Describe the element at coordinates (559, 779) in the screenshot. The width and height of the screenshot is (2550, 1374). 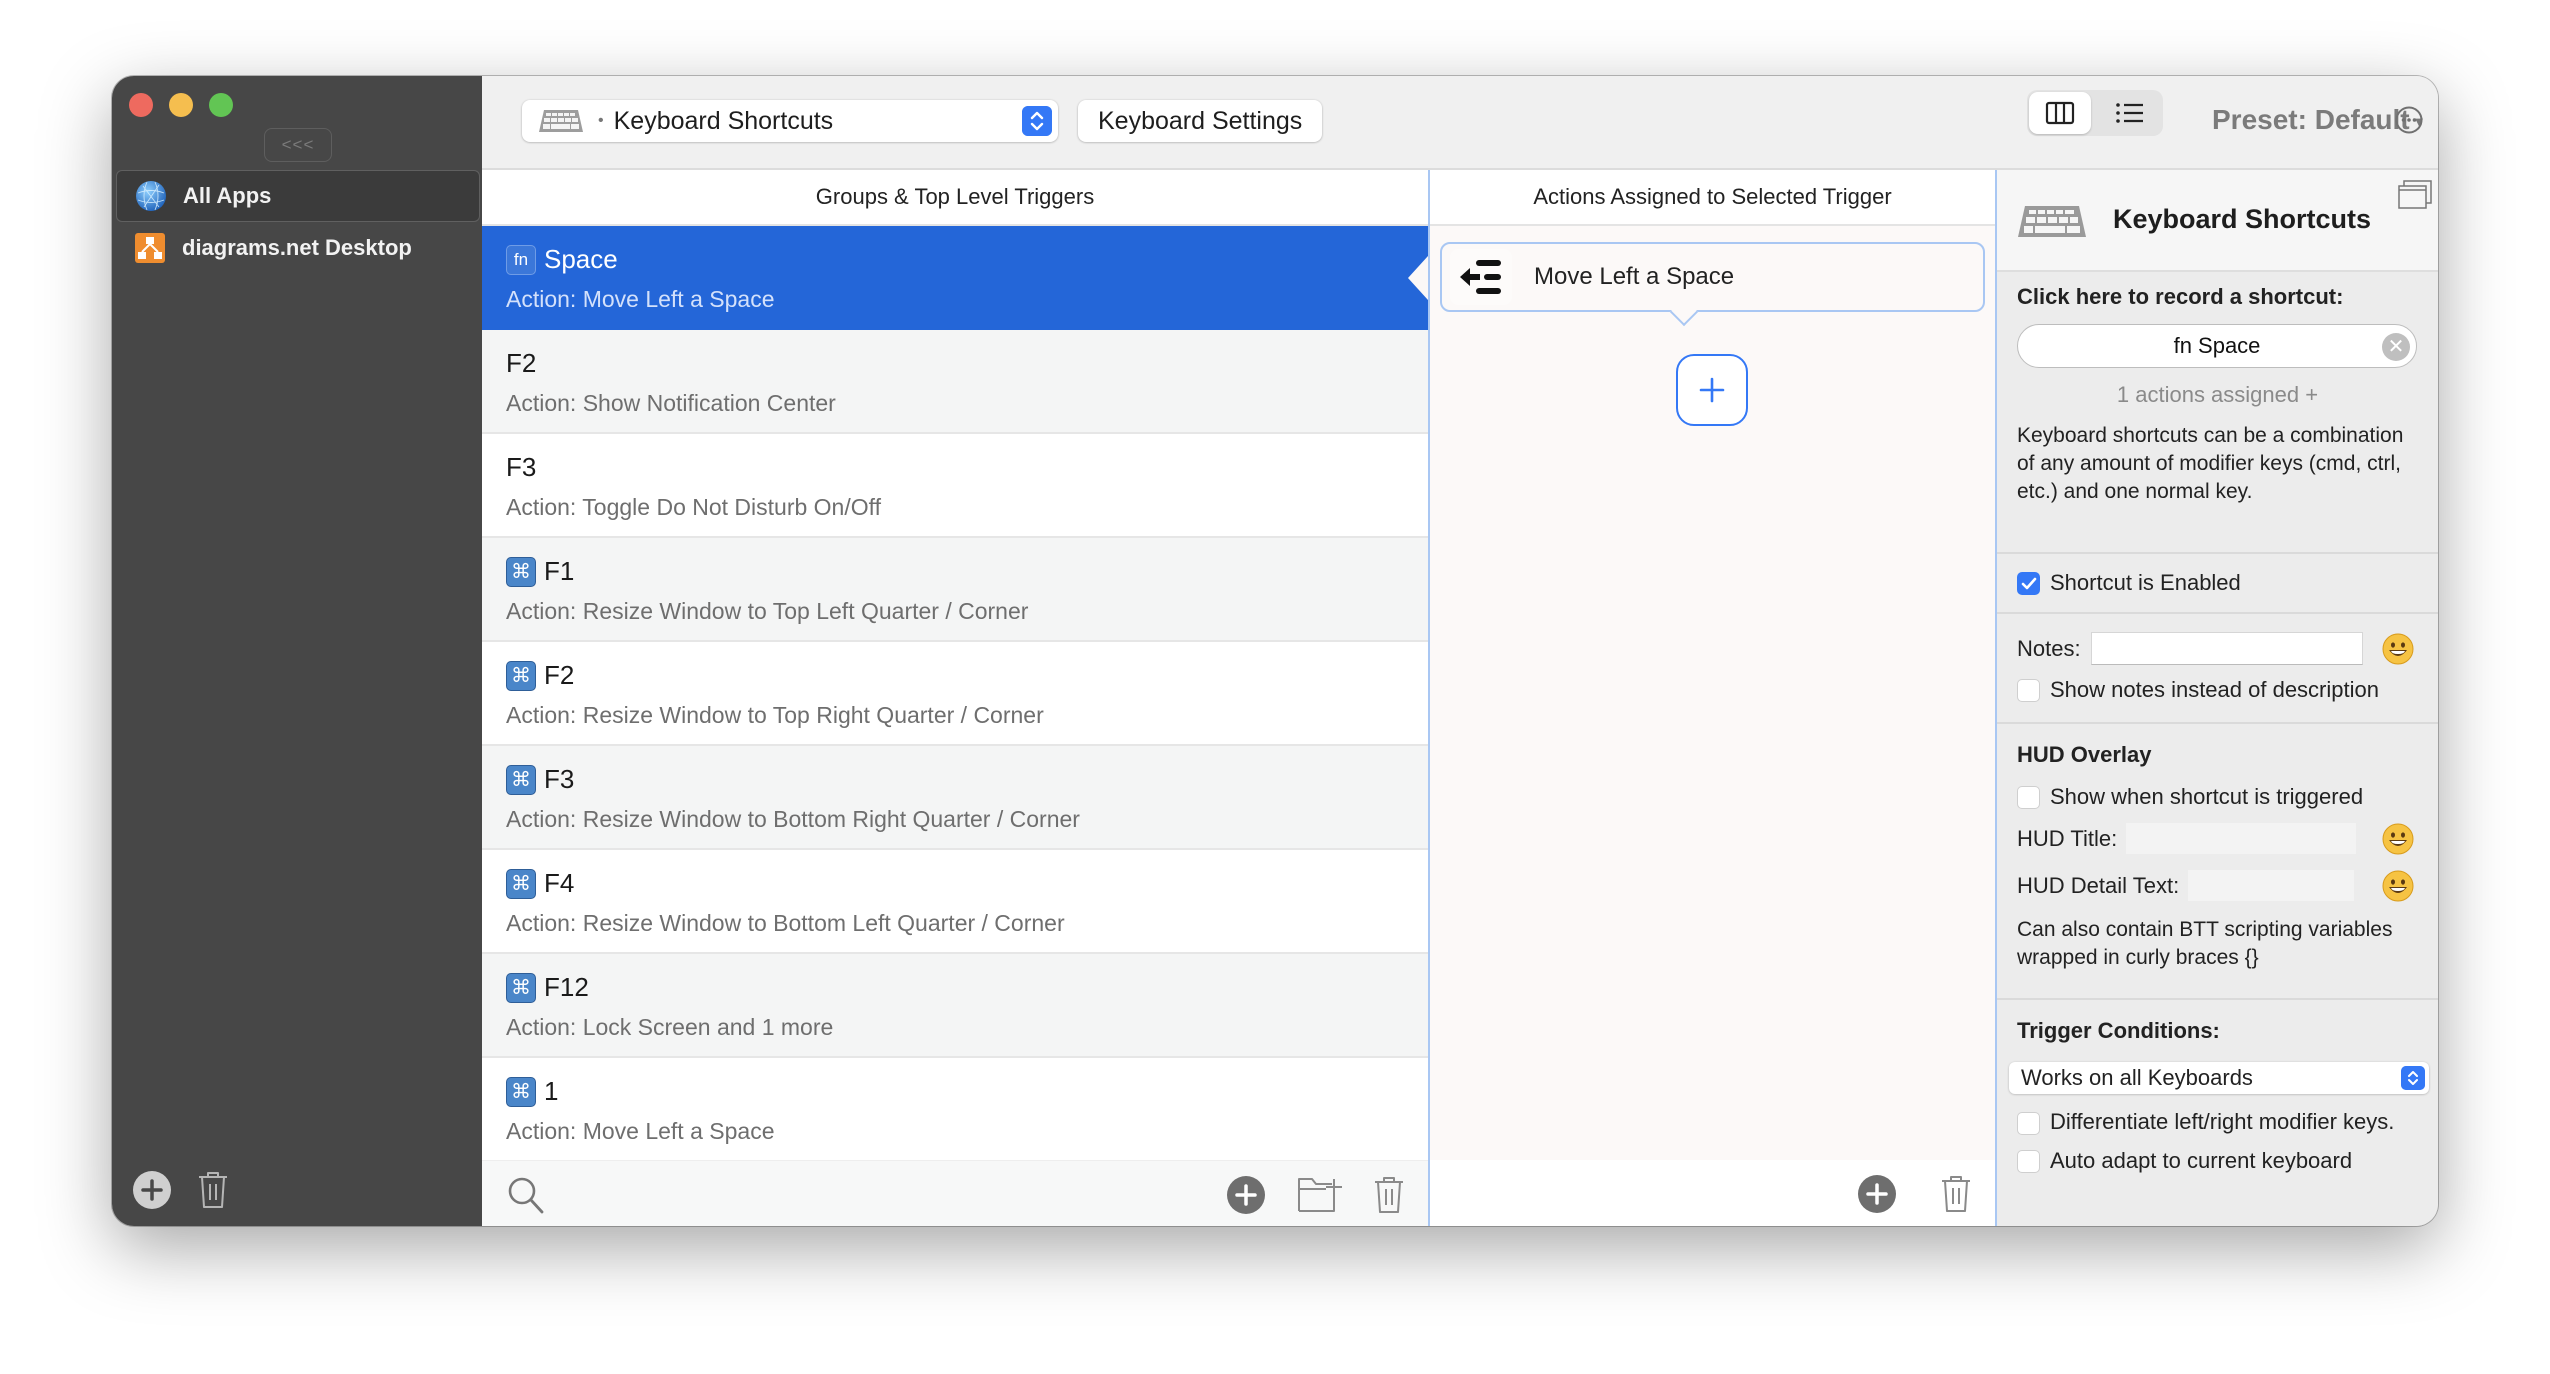
I see `trigger-key: F3` at that location.